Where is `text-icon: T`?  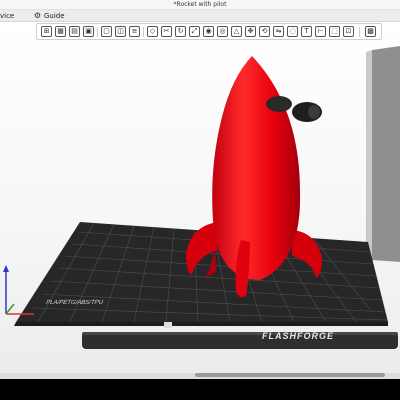
text-icon: T is located at coordinates (306, 31).